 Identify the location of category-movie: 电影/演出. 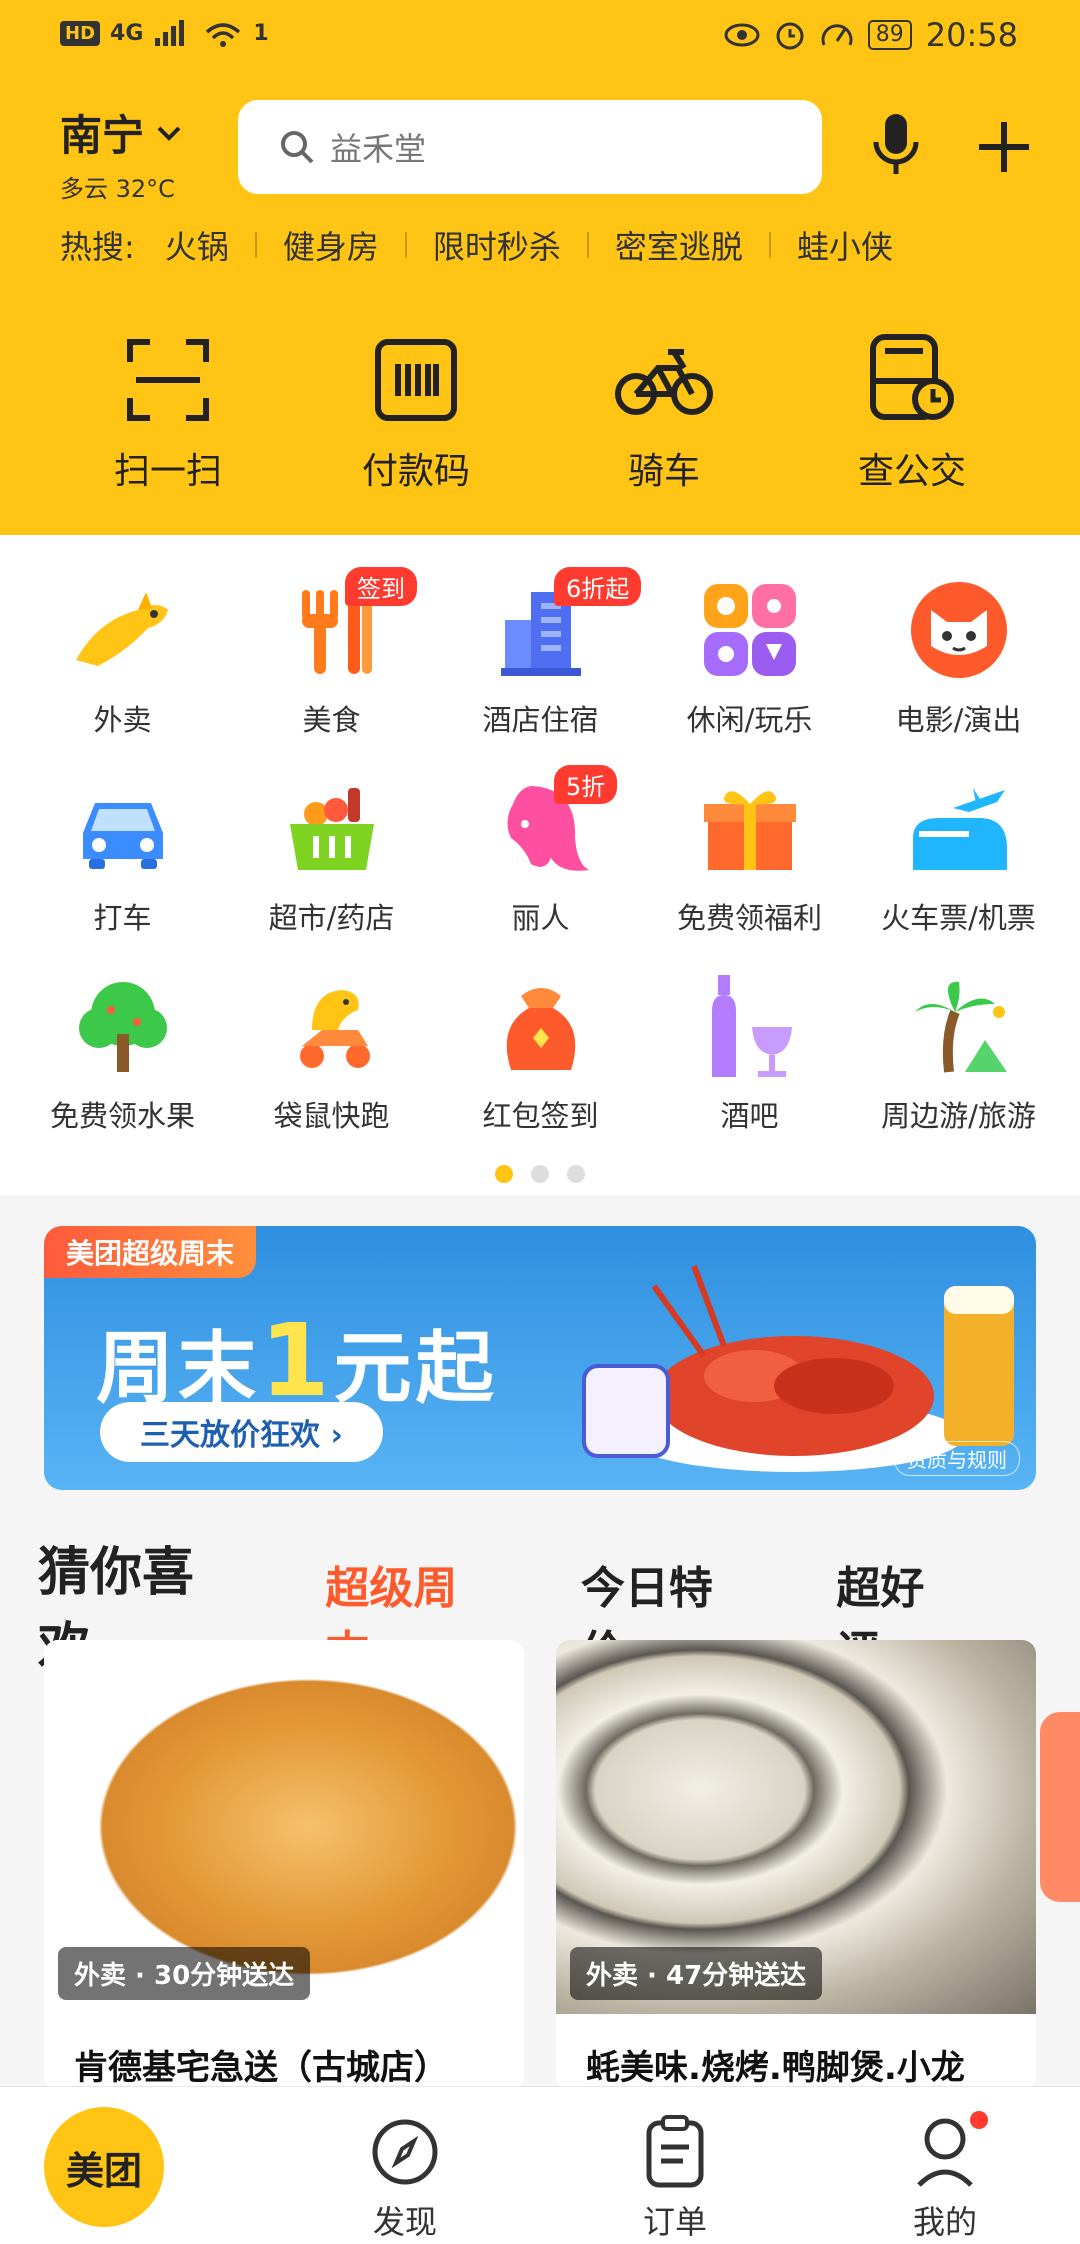
(958, 656).